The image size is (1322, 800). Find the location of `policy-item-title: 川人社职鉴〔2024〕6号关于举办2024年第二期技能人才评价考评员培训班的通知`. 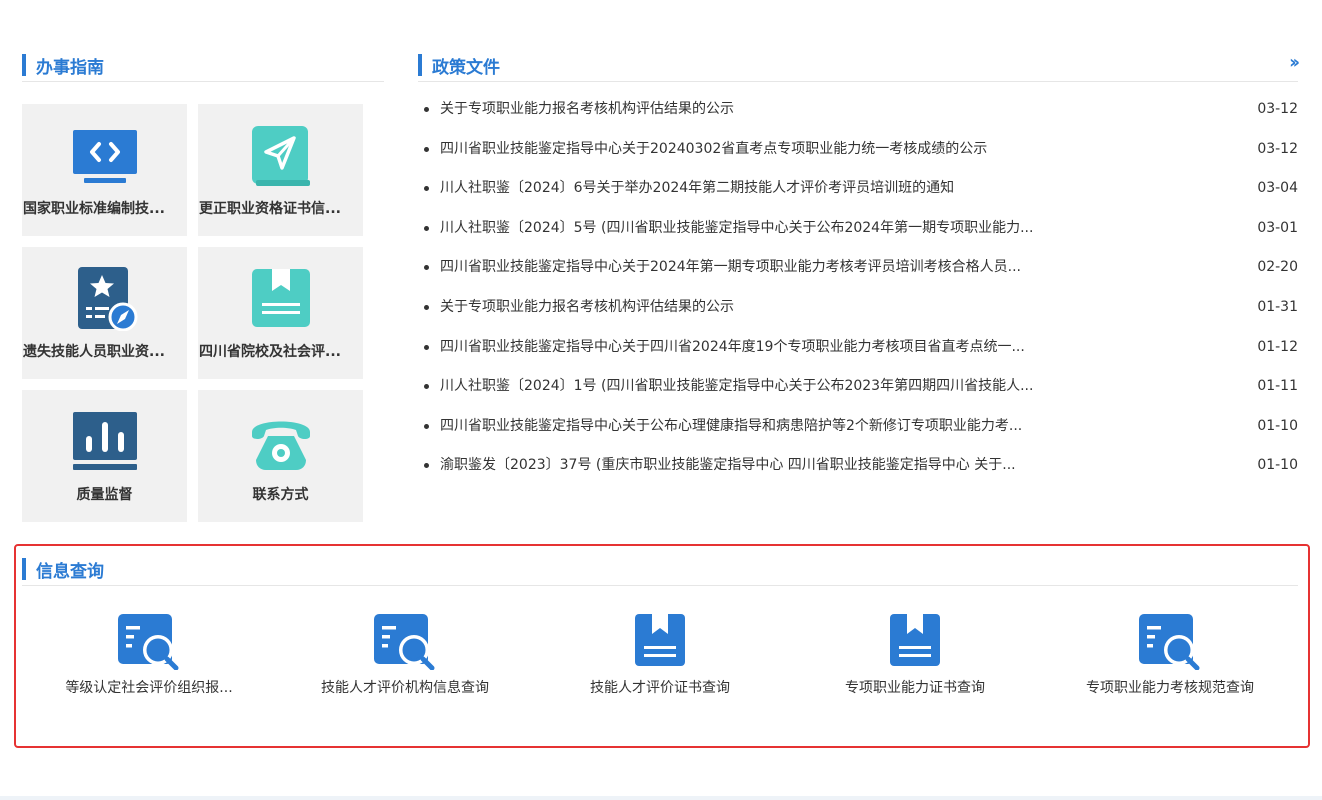

policy-item-title: 川人社职鉴〔2024〕6号关于举办2024年第二期技能人才评价考评员培训班的通知 is located at coordinates (765, 189).